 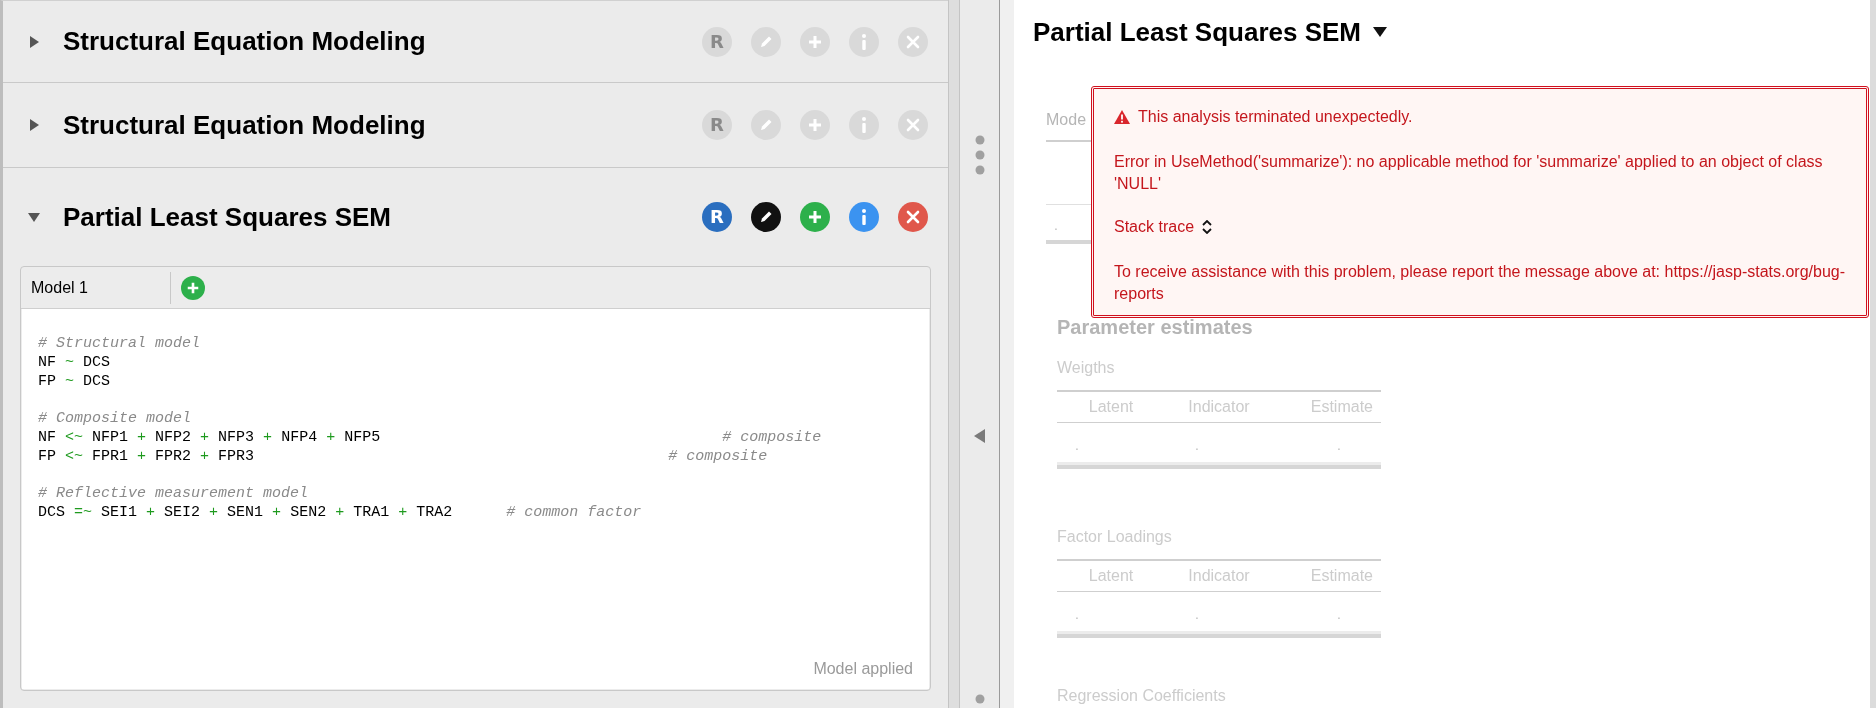 What do you see at coordinates (863, 669) in the screenshot?
I see `model-status: Model applied` at bounding box center [863, 669].